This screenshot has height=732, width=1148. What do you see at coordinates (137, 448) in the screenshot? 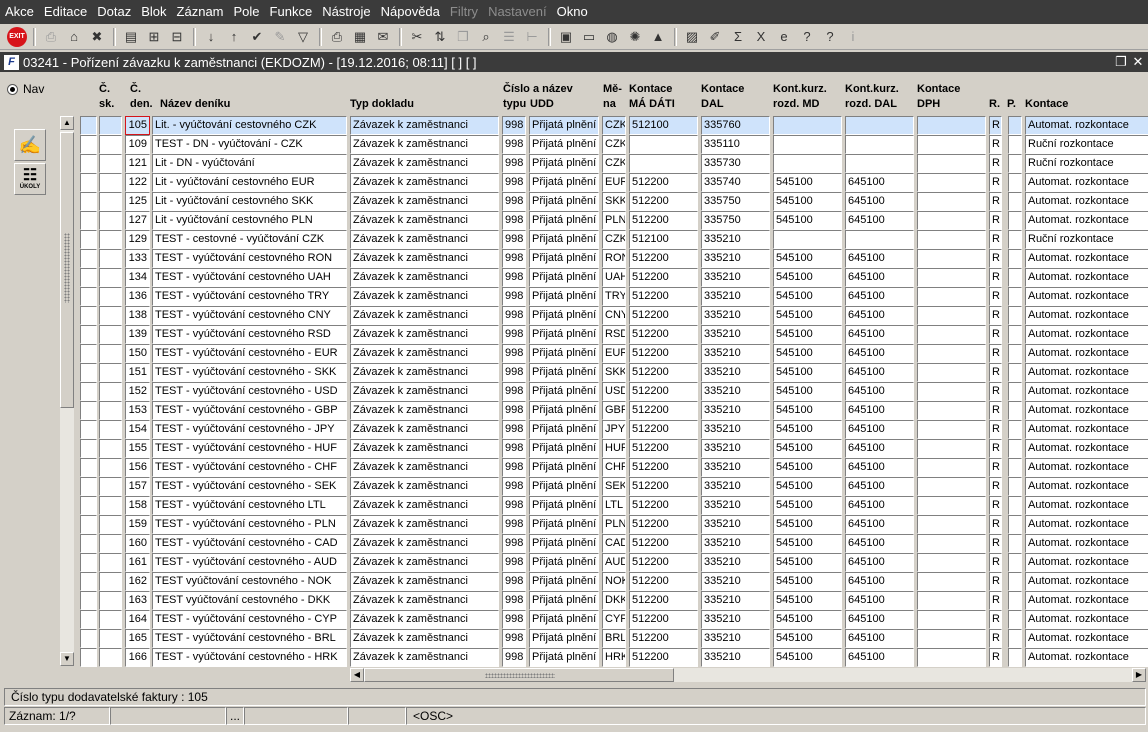
I see `cell-cis: 155` at bounding box center [137, 448].